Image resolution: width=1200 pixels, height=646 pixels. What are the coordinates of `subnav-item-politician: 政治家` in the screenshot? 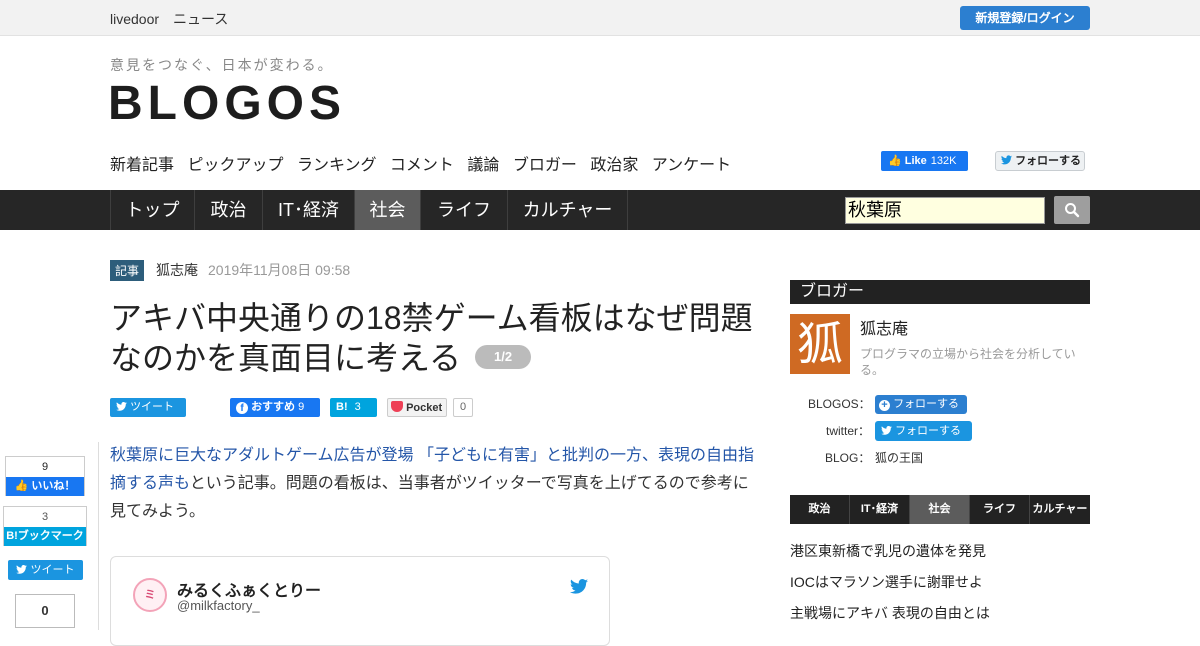 It's located at (614, 165).